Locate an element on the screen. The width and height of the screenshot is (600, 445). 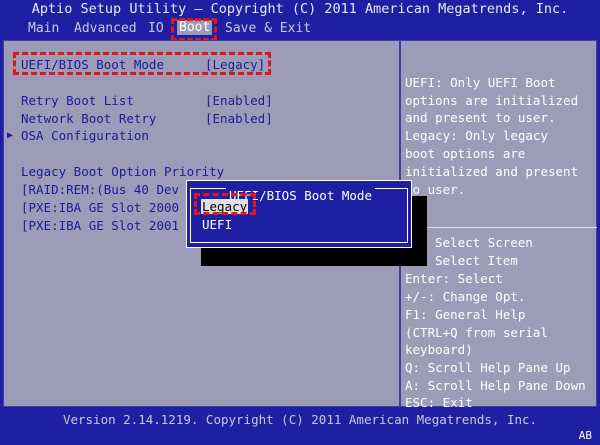
submenu-arrow-icon: ▶ is located at coordinates (10, 135).